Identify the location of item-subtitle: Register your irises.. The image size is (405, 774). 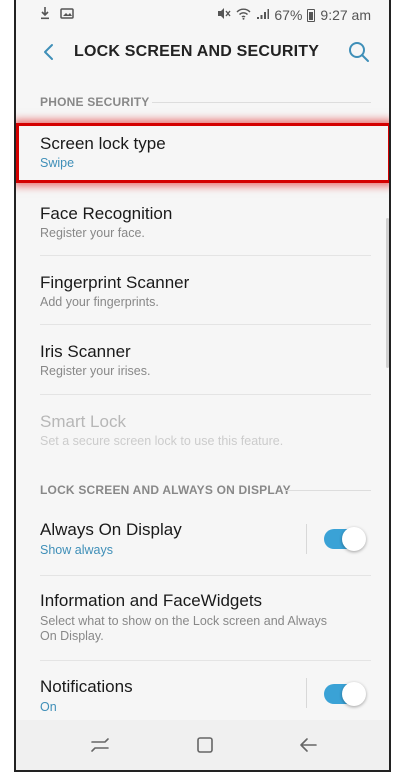
(95, 371).